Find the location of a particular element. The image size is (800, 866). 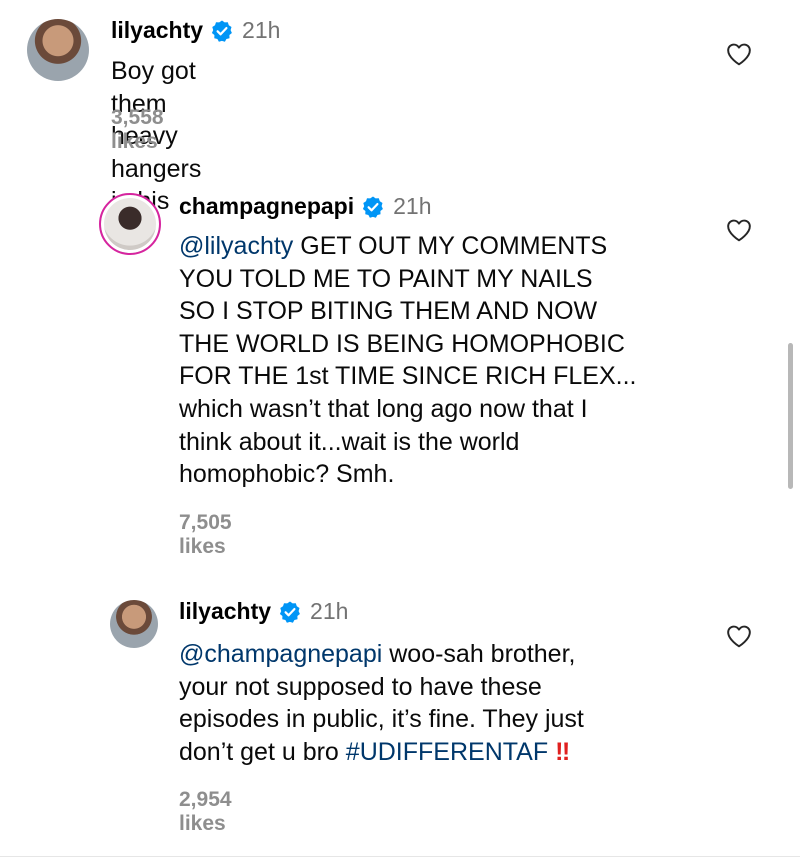

likes-count: 3,558 likes is located at coordinates (137, 130).